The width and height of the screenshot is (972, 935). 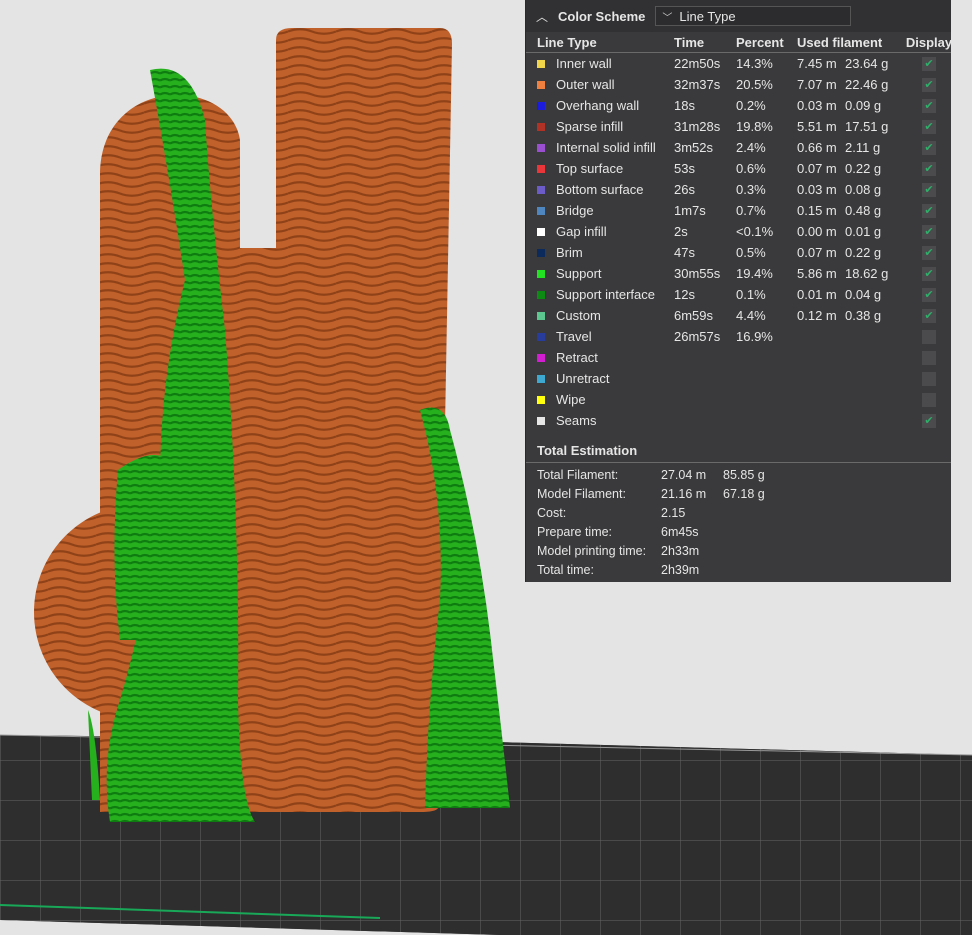 I want to click on line-type-filament: 0.12 m 0.38 g, so click(x=853, y=315).